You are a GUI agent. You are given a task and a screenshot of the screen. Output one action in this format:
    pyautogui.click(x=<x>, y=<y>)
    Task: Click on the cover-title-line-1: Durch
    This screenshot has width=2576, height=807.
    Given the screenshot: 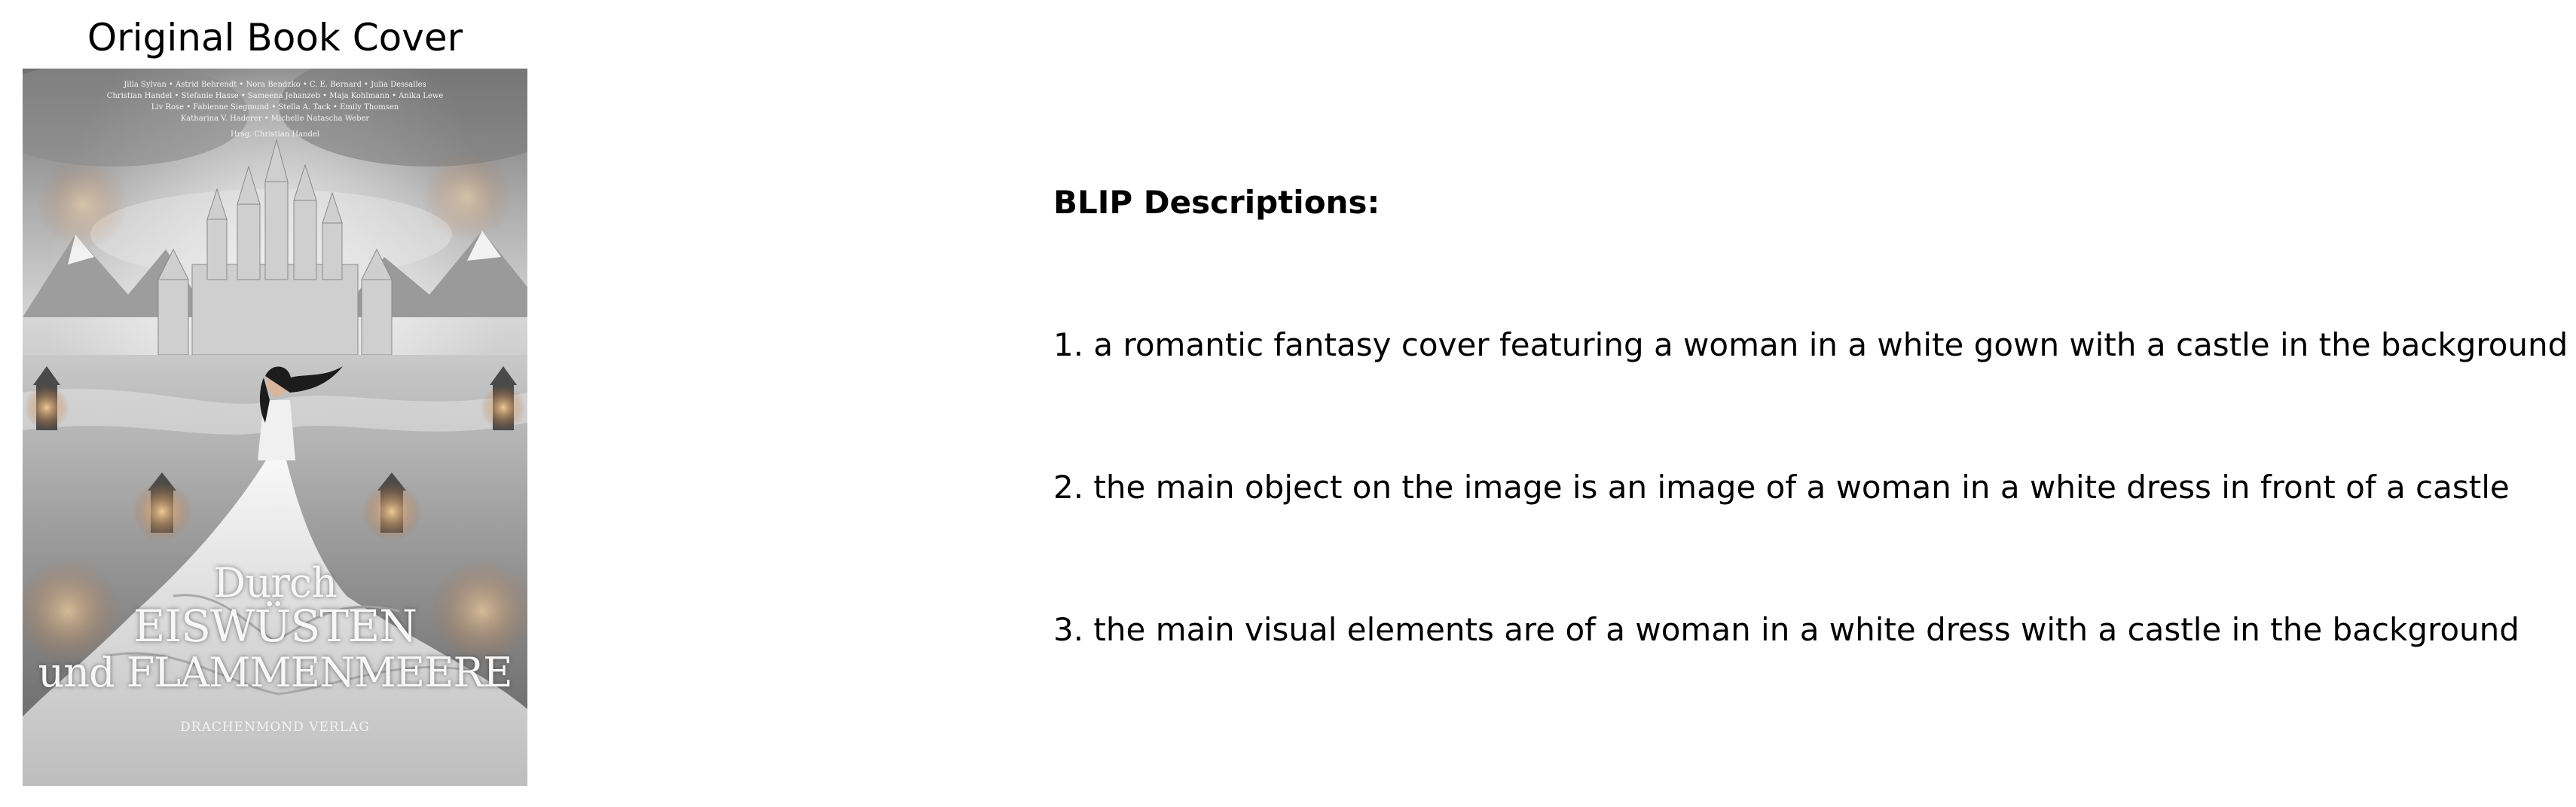 What is the action you would take?
    pyautogui.click(x=275, y=583)
    